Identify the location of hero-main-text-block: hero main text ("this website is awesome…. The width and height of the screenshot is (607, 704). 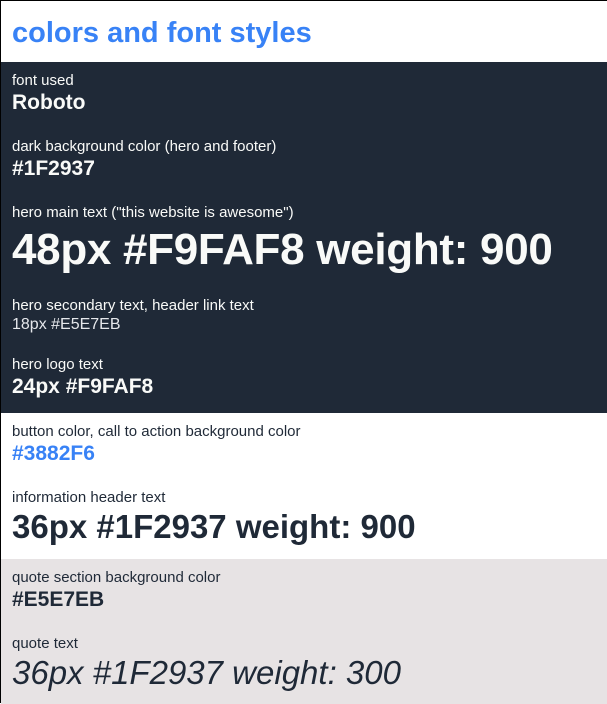
(282, 240).